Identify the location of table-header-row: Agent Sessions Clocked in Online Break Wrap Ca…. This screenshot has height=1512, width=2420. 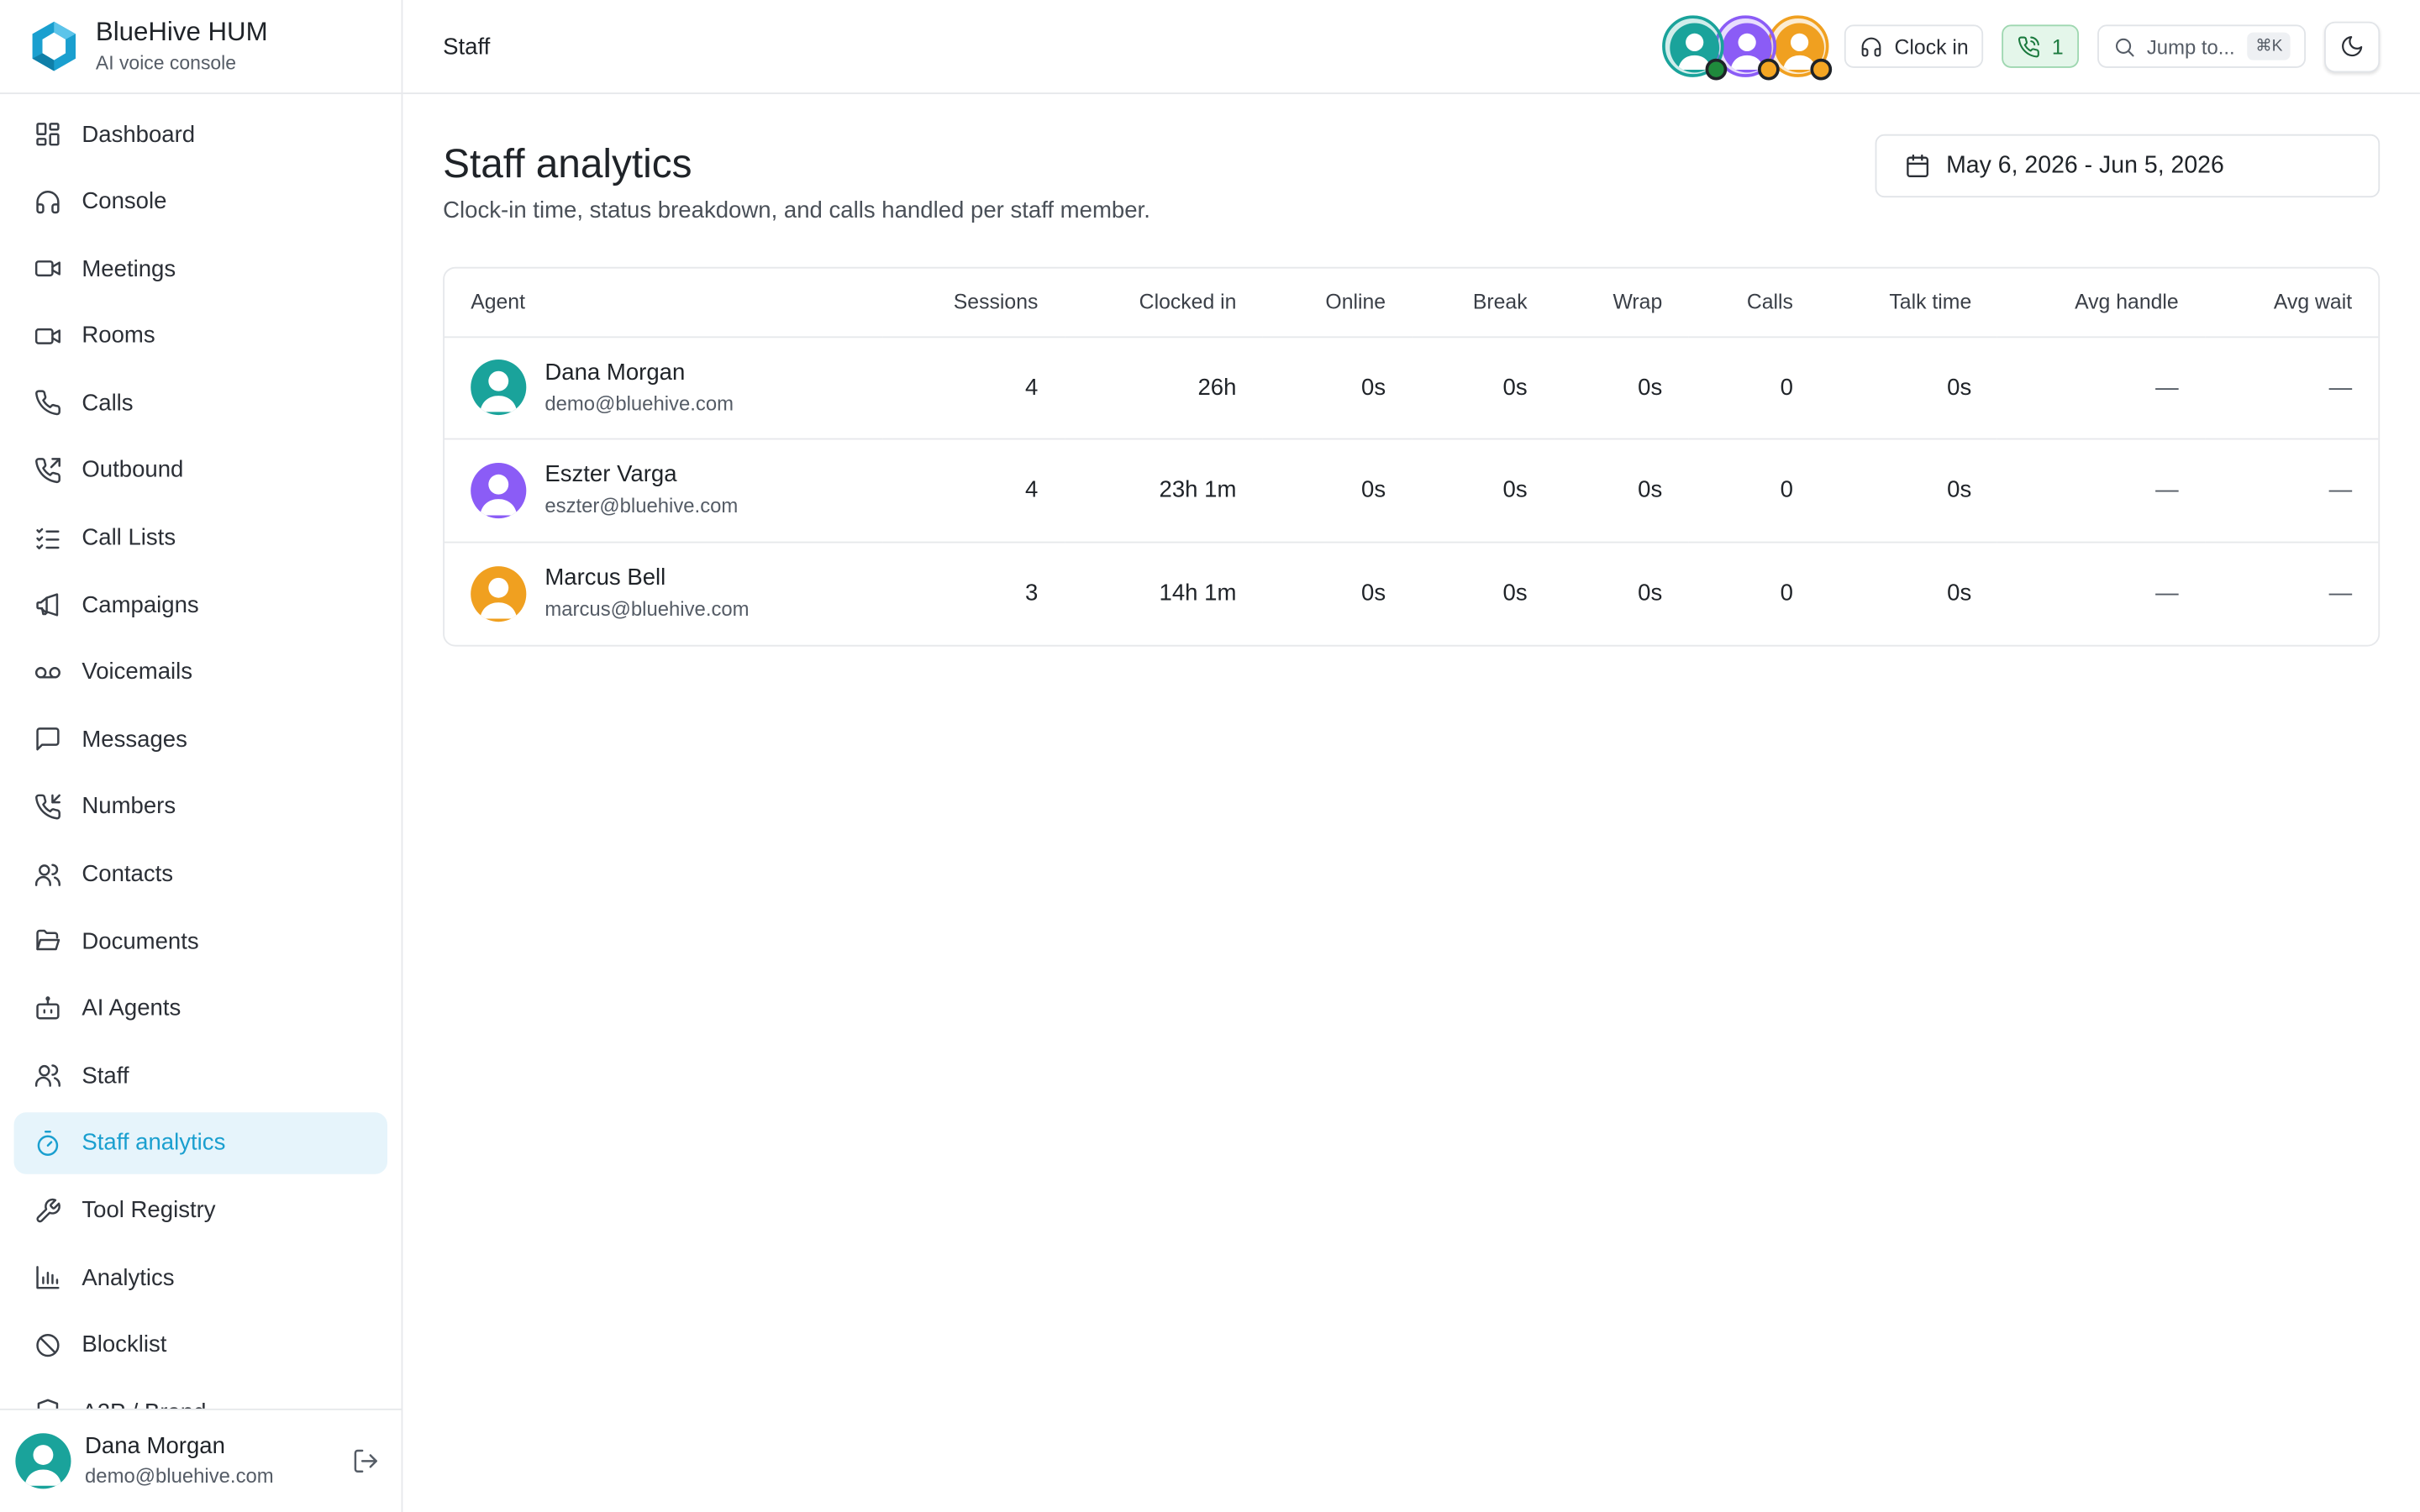
(1411, 303).